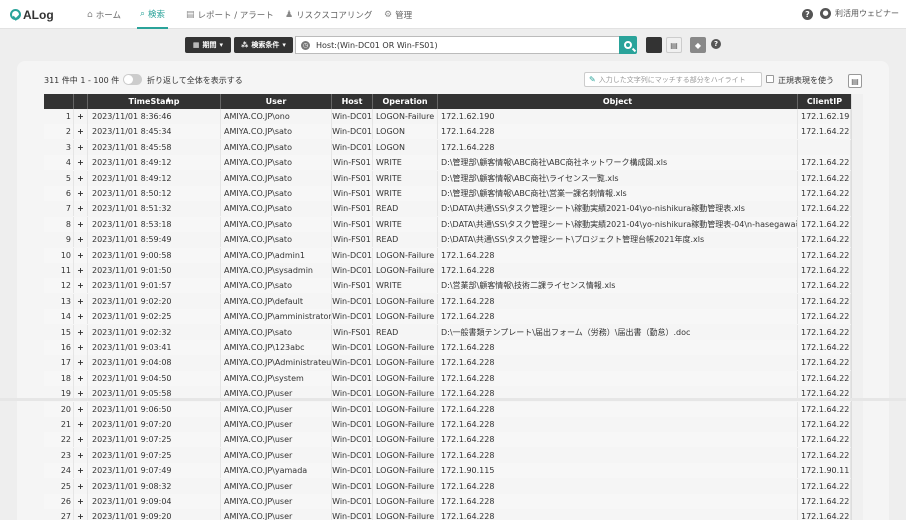 Image resolution: width=906 pixels, height=520 pixels. What do you see at coordinates (770, 79) in the screenshot?
I see `regex-checkbox` at bounding box center [770, 79].